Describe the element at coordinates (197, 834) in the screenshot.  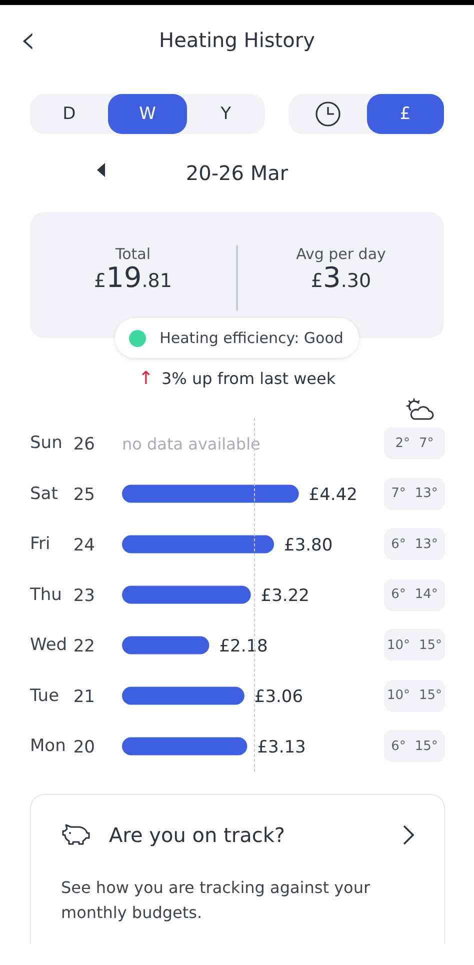
I see `card-title: Are you on track?` at that location.